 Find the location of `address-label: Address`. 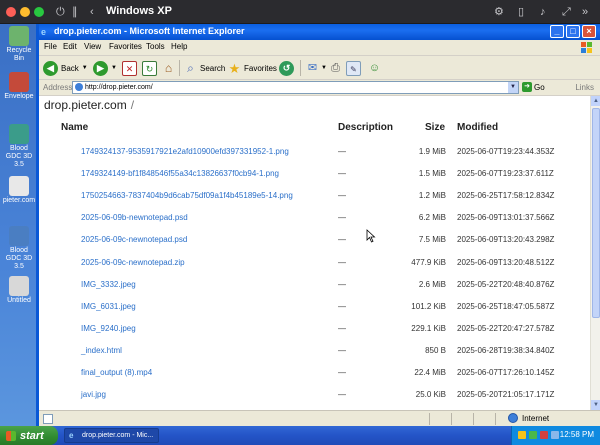

address-label: Address is located at coordinates (58, 87).